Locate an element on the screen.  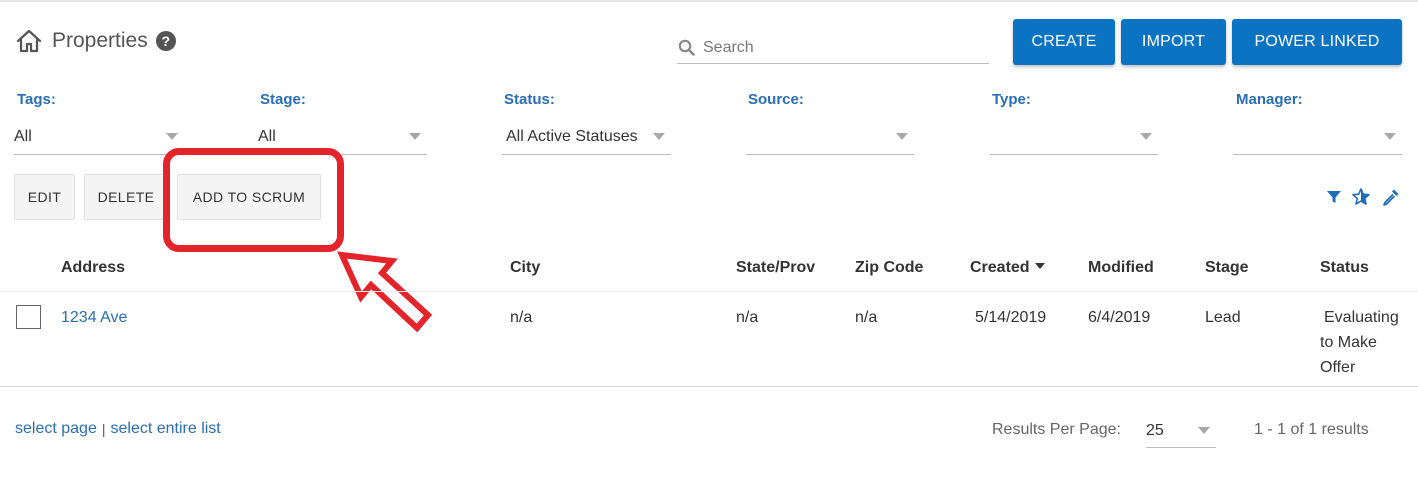
add-to-scrum-button: ADD TO SCRUM is located at coordinates (249, 197).